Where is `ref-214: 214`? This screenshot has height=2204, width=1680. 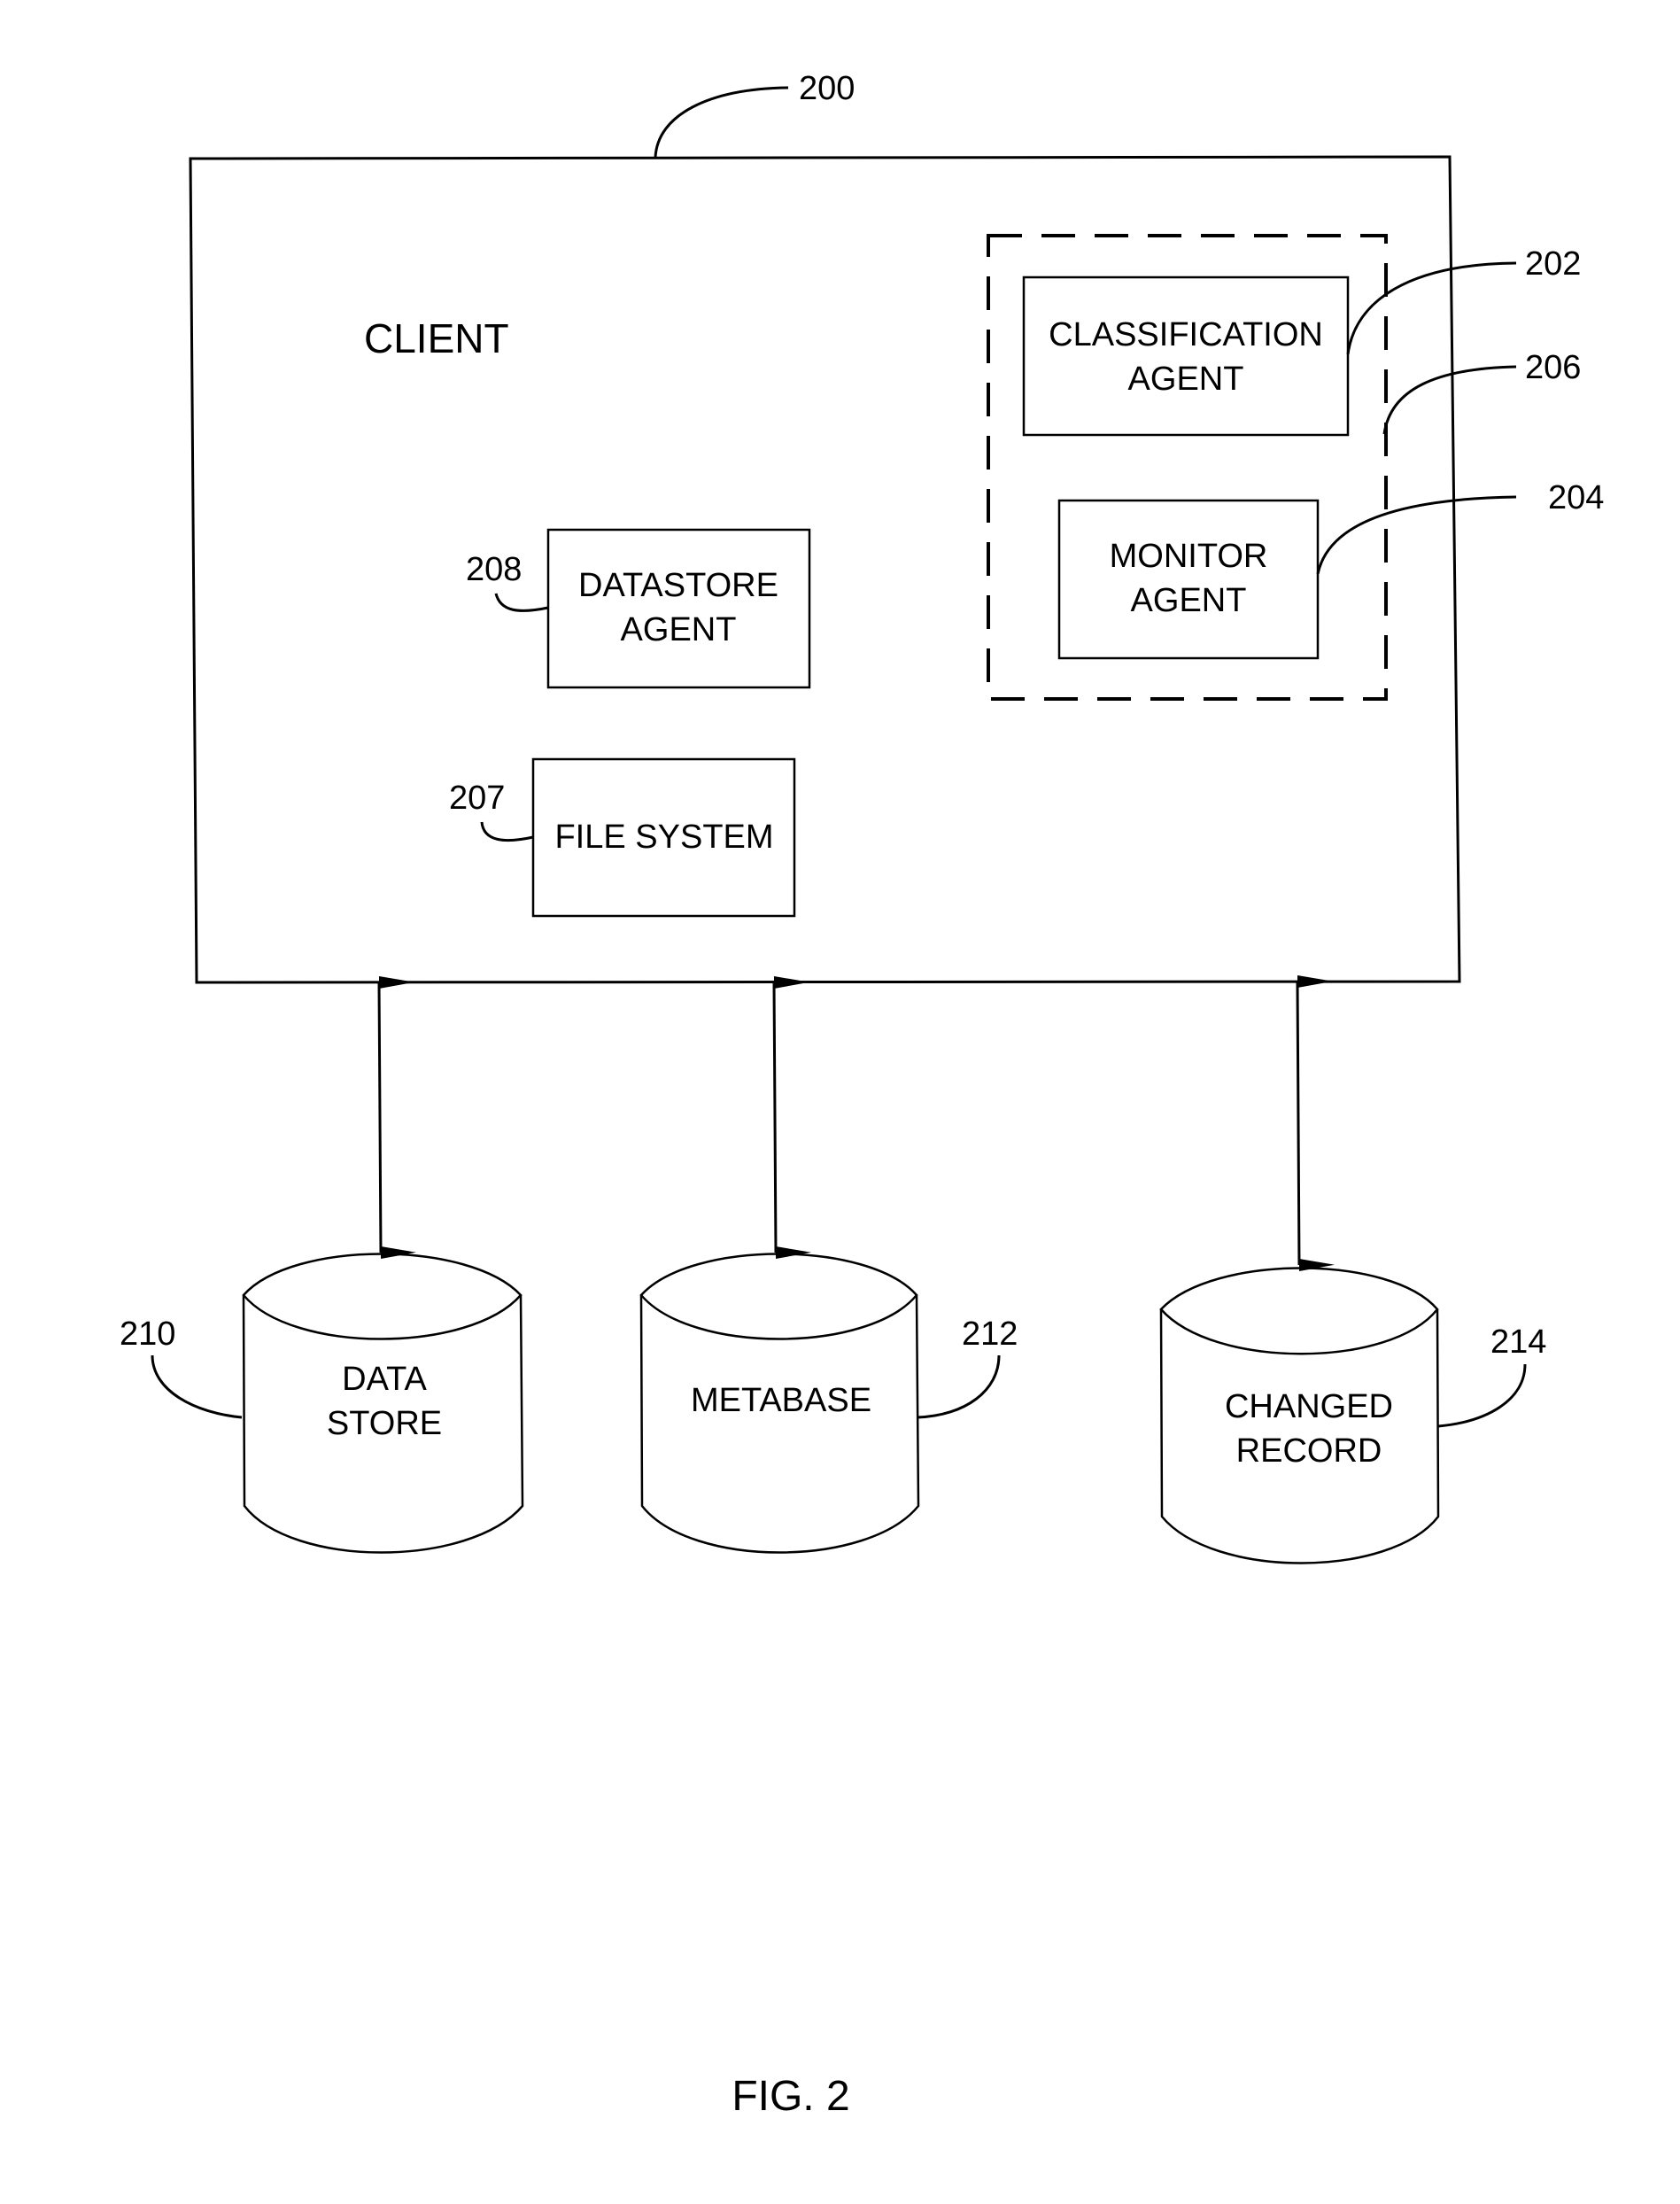
ref-214: 214 is located at coordinates (1518, 1342).